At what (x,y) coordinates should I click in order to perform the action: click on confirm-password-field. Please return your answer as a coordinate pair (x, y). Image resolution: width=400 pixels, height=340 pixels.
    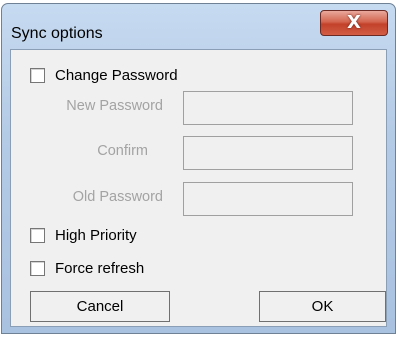
    Looking at the image, I should click on (268, 153).